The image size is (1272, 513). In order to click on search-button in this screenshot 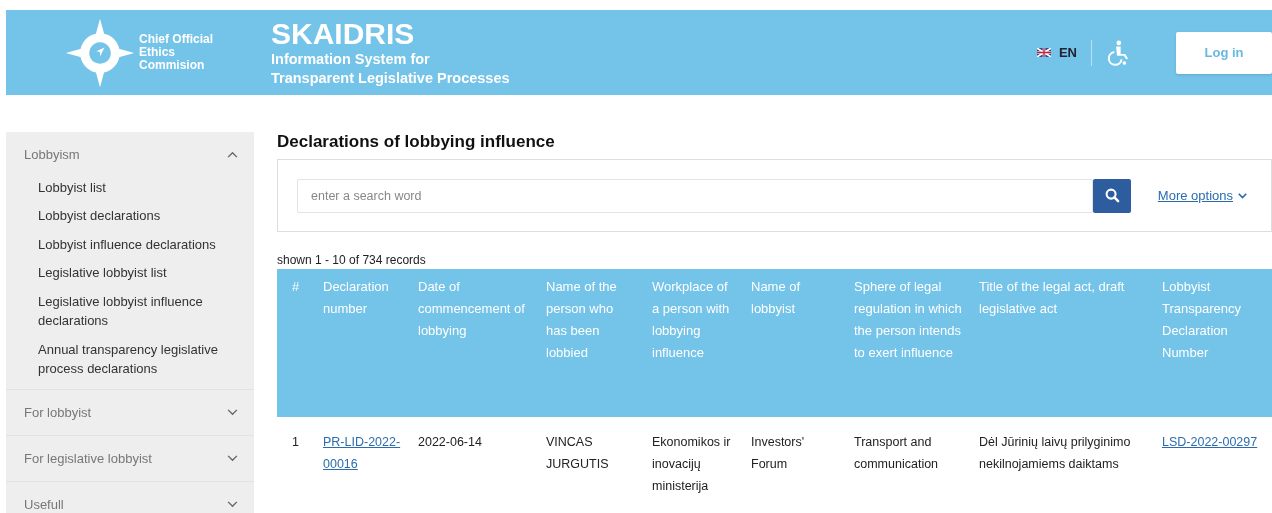, I will do `click(1112, 195)`.